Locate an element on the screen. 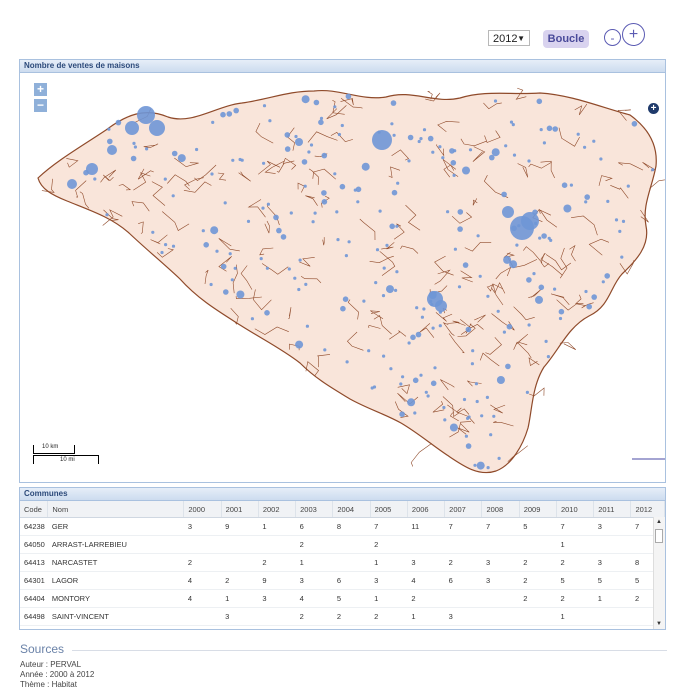 The height and width of the screenshot is (693, 675). column-header: 2006 is located at coordinates (426, 509).